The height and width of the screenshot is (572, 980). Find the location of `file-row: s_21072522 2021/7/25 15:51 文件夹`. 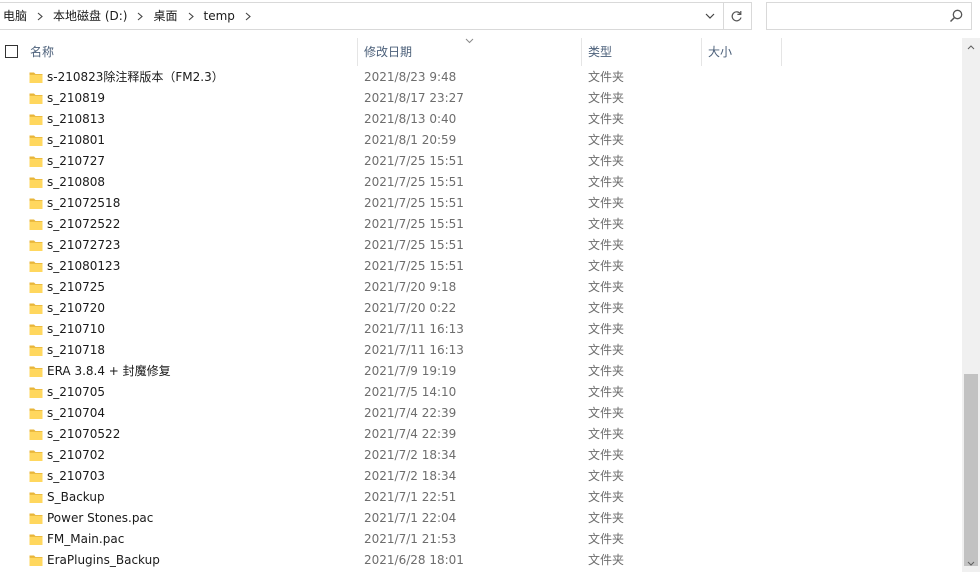

file-row: s_21072522 2021/7/25 15:51 文件夹 is located at coordinates (481, 224).